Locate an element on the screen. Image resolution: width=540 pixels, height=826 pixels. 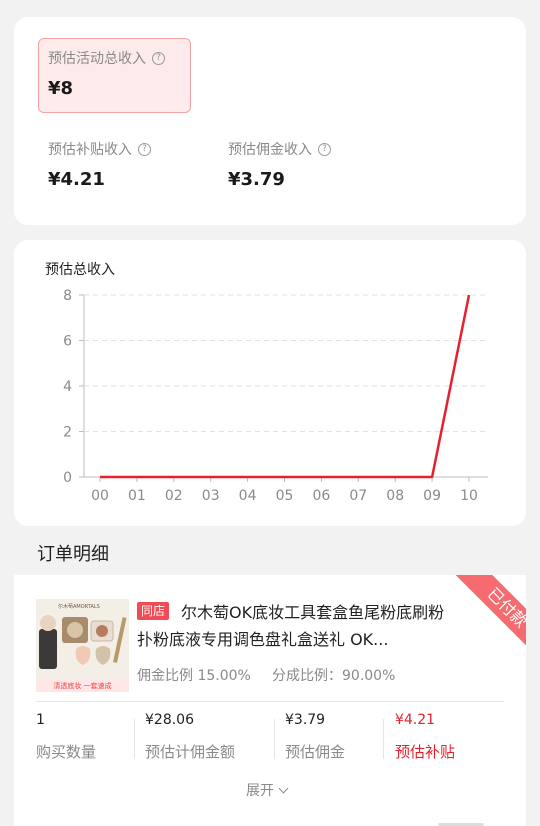
subsidy-income-value: ¥4.21 is located at coordinates (76, 179).